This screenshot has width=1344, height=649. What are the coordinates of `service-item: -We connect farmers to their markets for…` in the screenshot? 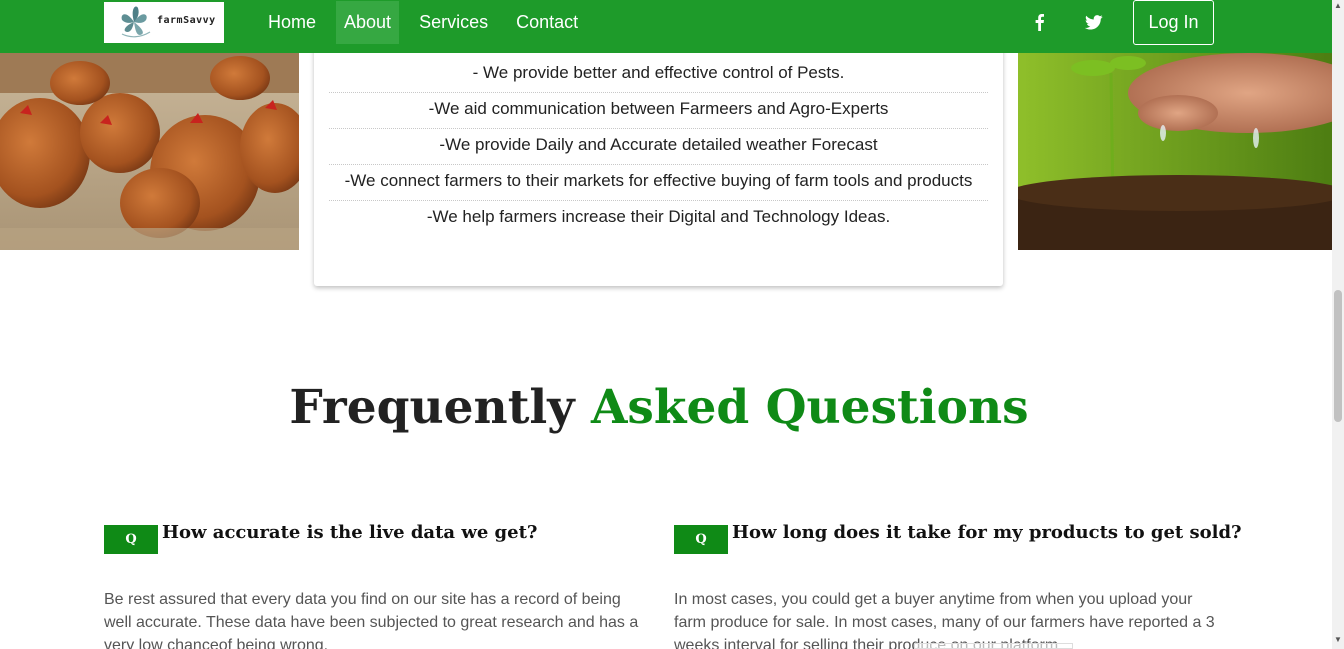 It's located at (658, 183).